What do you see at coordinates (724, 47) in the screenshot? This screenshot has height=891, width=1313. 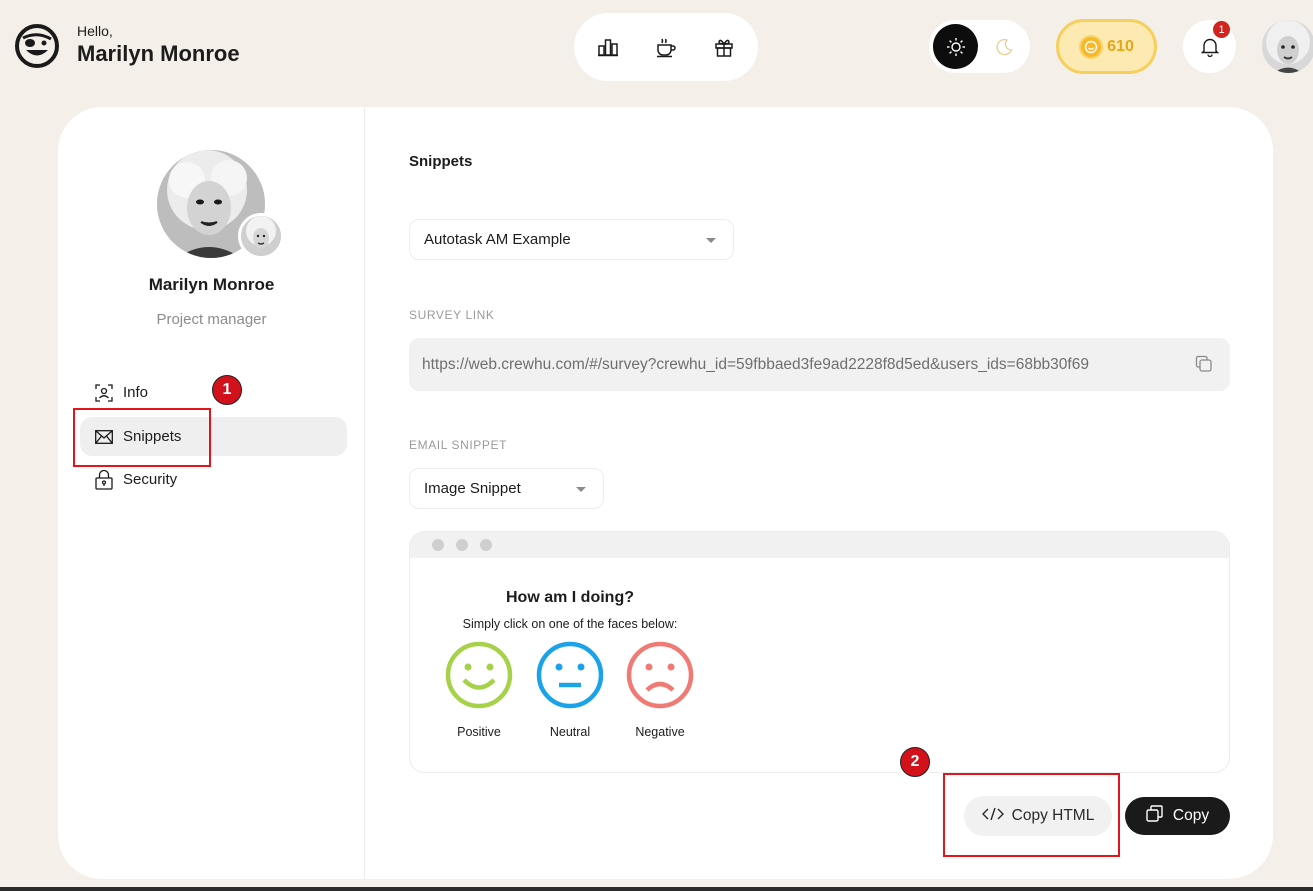 I see `gift-icon` at bounding box center [724, 47].